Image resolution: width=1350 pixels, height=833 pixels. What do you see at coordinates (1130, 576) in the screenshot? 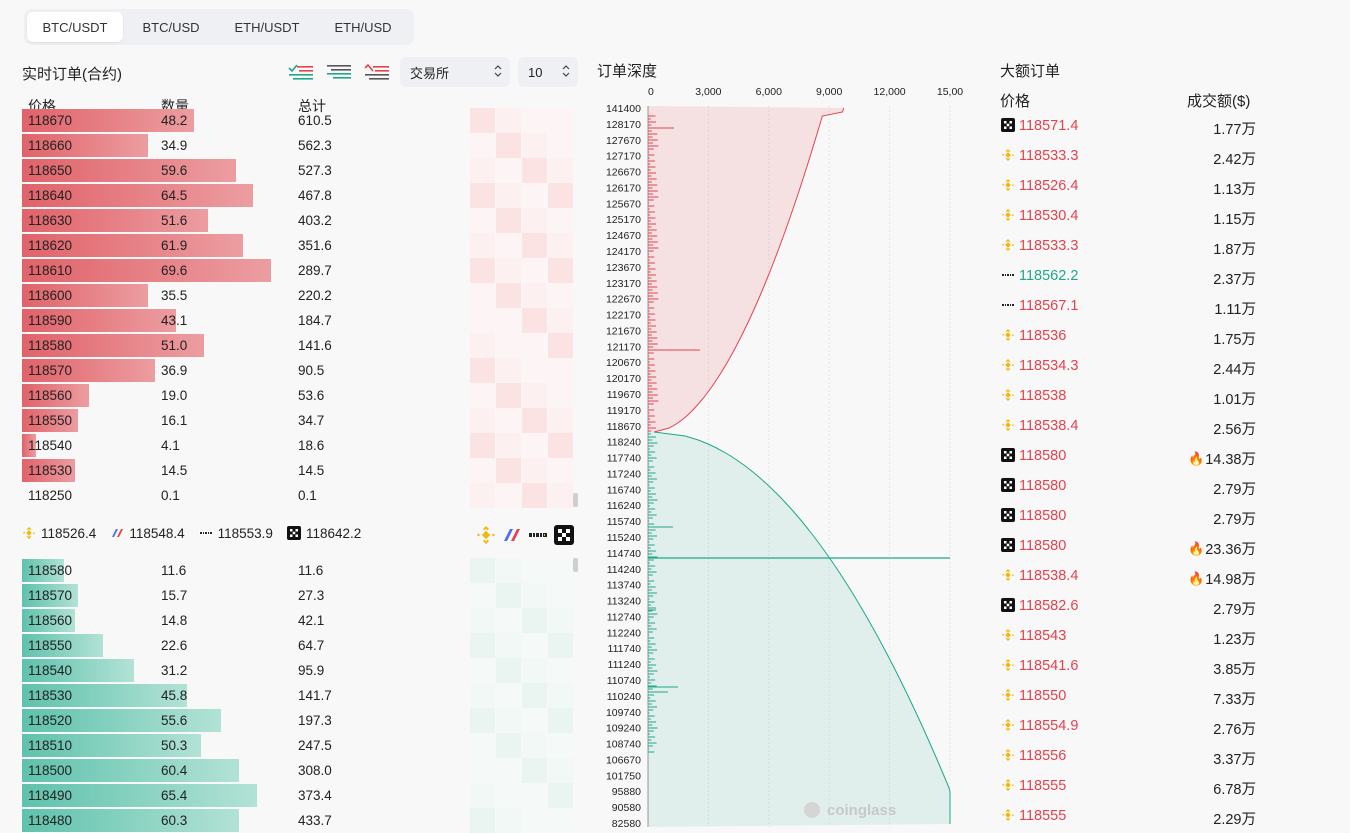
I see `large-order-row: 118538.4 🔥 14.98万` at bounding box center [1130, 576].